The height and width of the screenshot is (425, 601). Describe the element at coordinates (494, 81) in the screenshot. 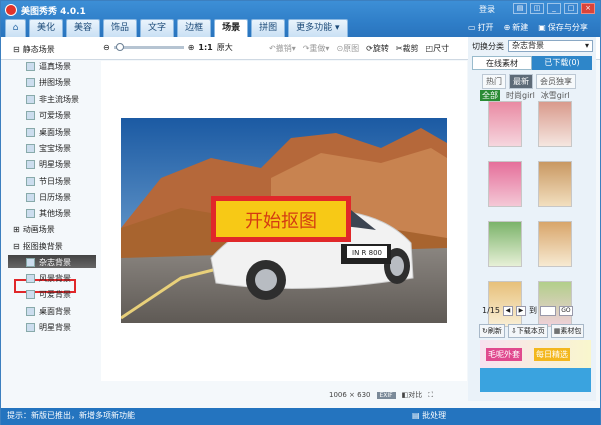

I see `tab-hot: 热门` at that location.